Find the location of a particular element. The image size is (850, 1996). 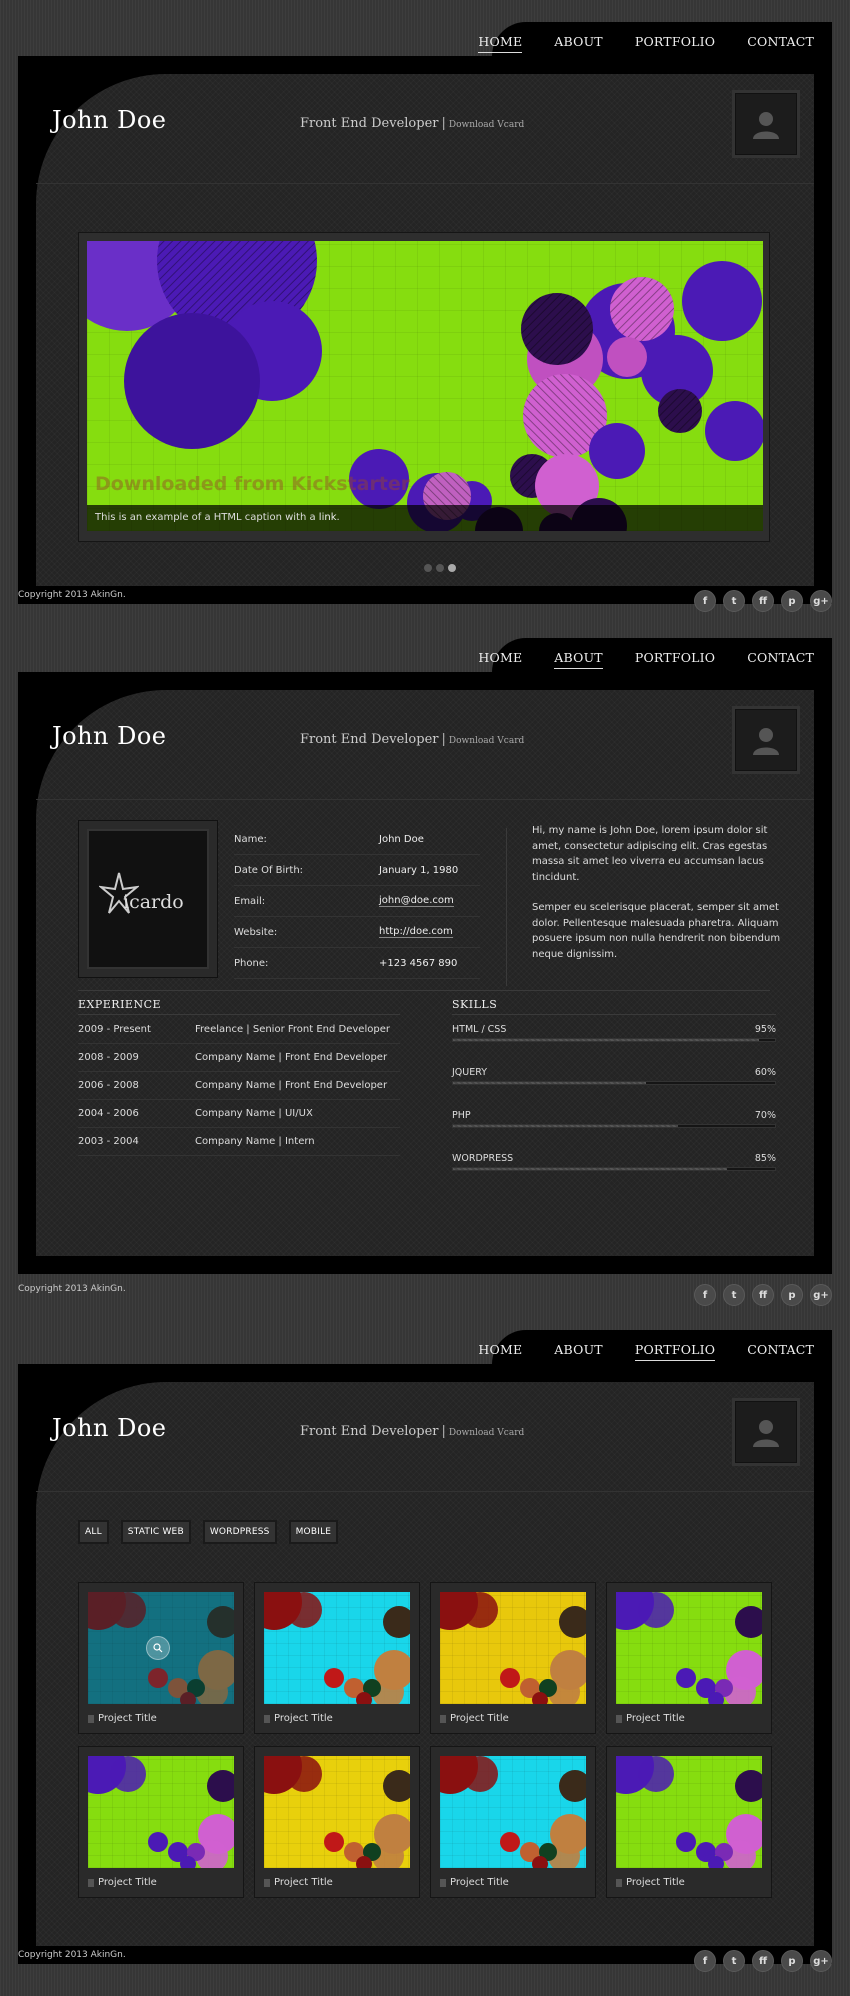

experience-role: Company Name | UI/UX is located at coordinates (254, 1113).